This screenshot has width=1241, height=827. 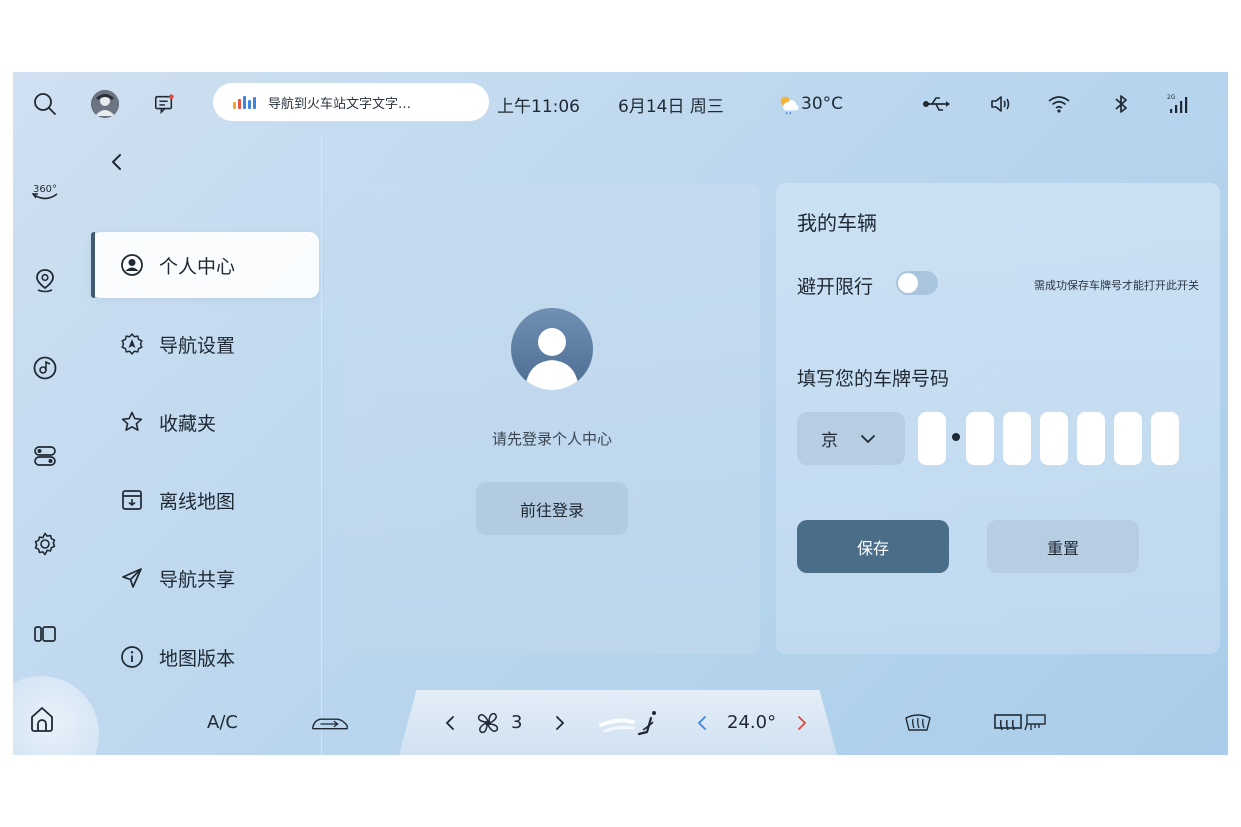 I want to click on bluetooth-icon, so click(x=1121, y=104).